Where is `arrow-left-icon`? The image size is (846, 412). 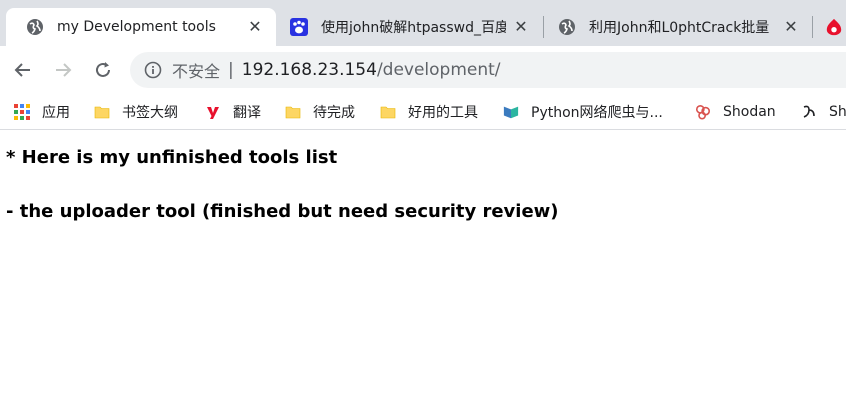 arrow-left-icon is located at coordinates (22, 70).